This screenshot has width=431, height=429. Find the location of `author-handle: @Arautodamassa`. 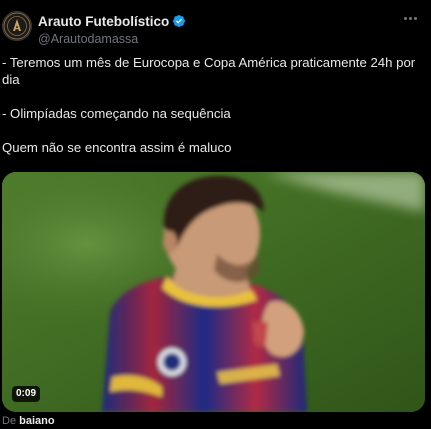

author-handle: @Arautodamassa is located at coordinates (112, 39).